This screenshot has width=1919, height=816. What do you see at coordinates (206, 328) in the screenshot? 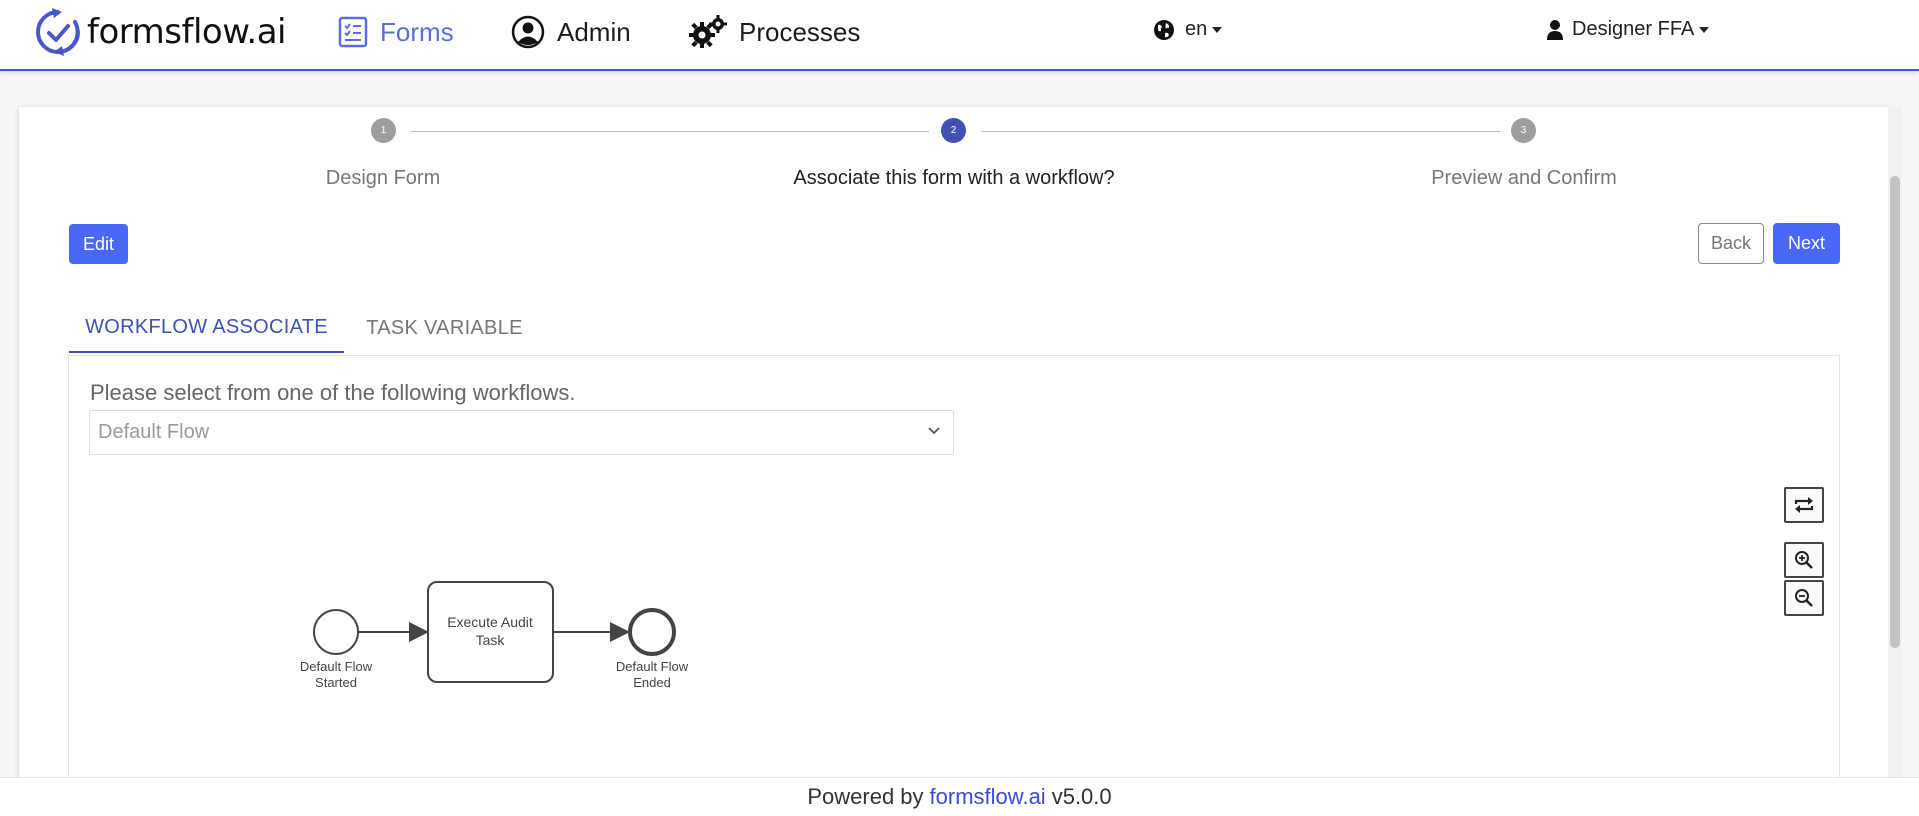
I see `tab-workflow-associate: WORKFLOW ASSOCIATE` at bounding box center [206, 328].